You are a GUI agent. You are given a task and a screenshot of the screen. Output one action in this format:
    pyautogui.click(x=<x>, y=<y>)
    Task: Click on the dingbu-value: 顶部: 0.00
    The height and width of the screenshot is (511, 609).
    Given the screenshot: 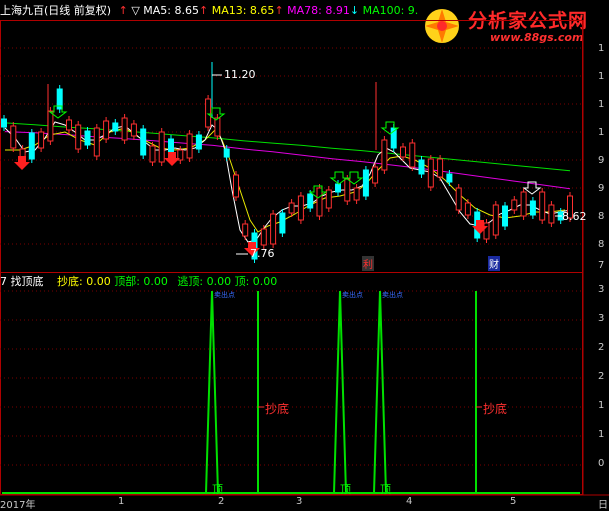 What is the action you would take?
    pyautogui.click(x=141, y=281)
    